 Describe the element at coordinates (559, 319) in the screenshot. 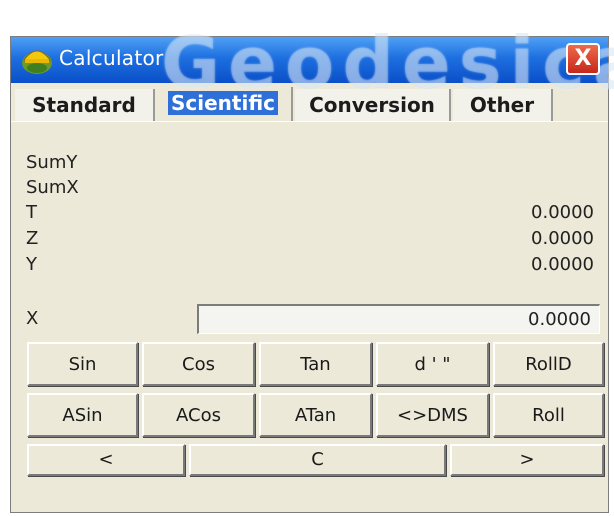

I see `x-value: 0.0000` at that location.